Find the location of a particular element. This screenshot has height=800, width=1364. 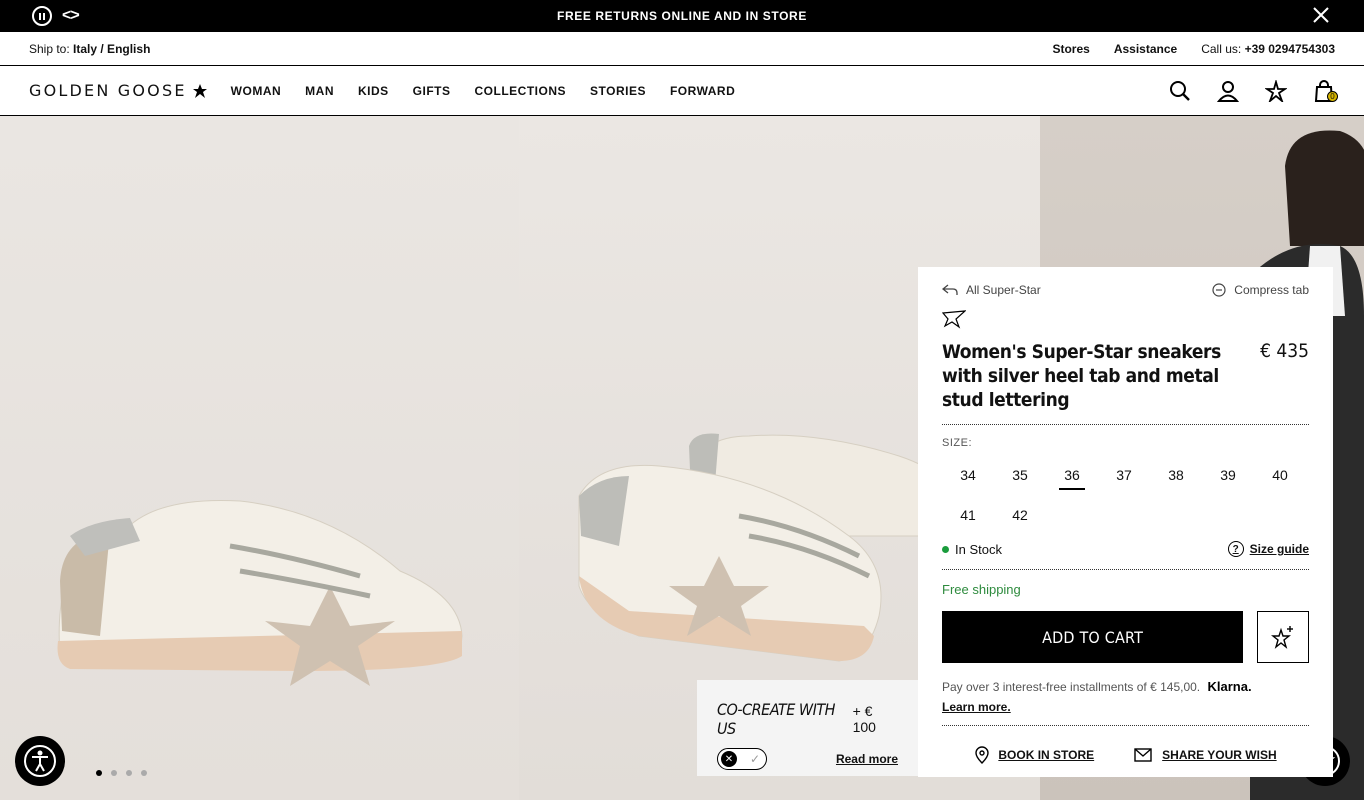

call-label: Call us: is located at coordinates (1221, 48).